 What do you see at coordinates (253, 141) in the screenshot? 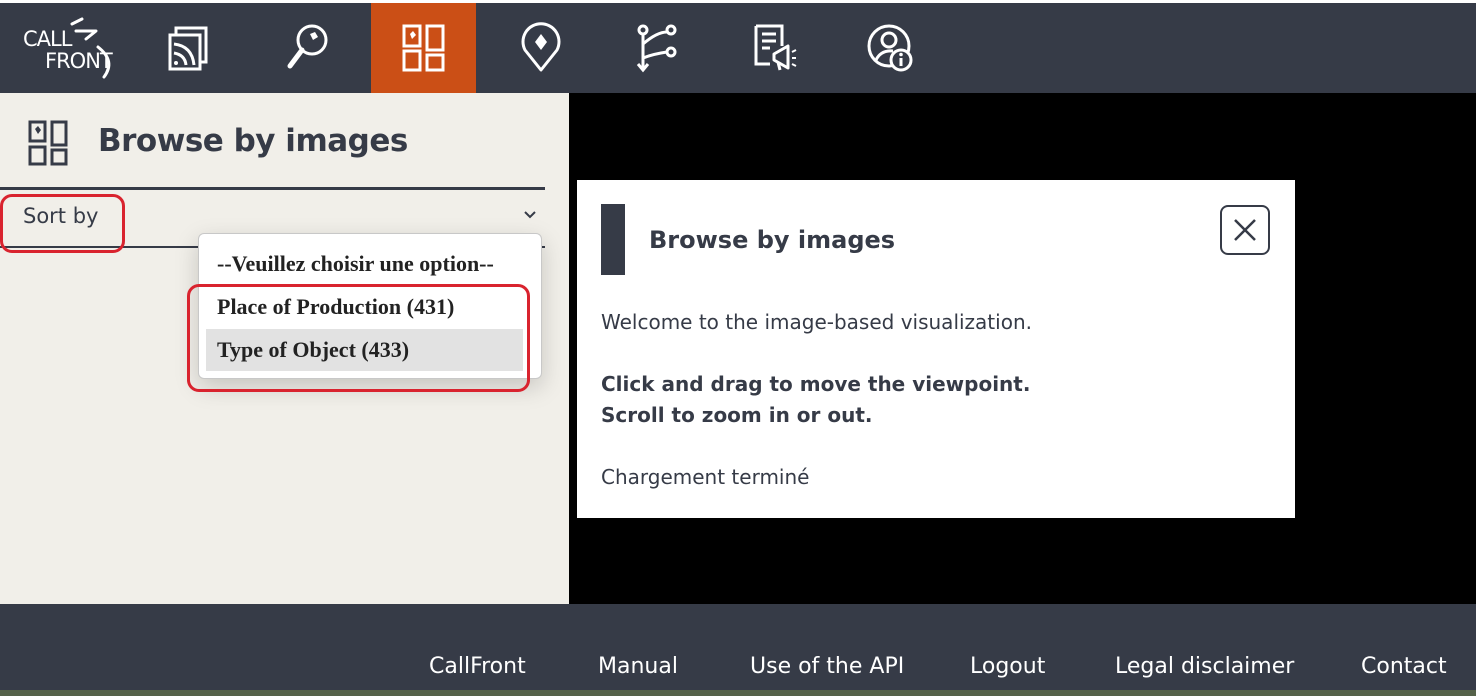
I see `panel-title: Browse by images` at bounding box center [253, 141].